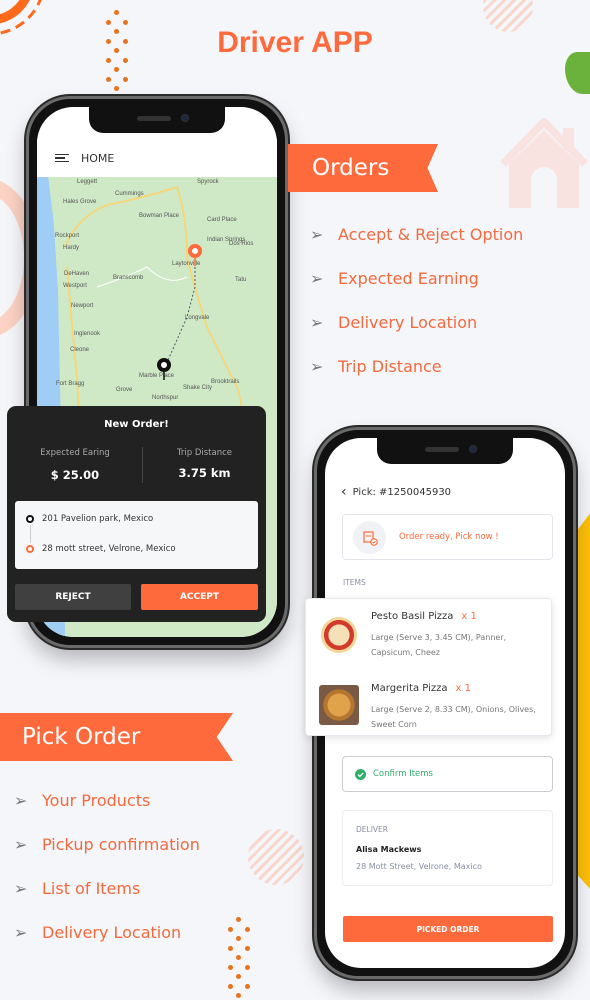 The image size is (590, 1000). What do you see at coordinates (225, 382) in the screenshot?
I see `map-label: Brooktrails` at bounding box center [225, 382].